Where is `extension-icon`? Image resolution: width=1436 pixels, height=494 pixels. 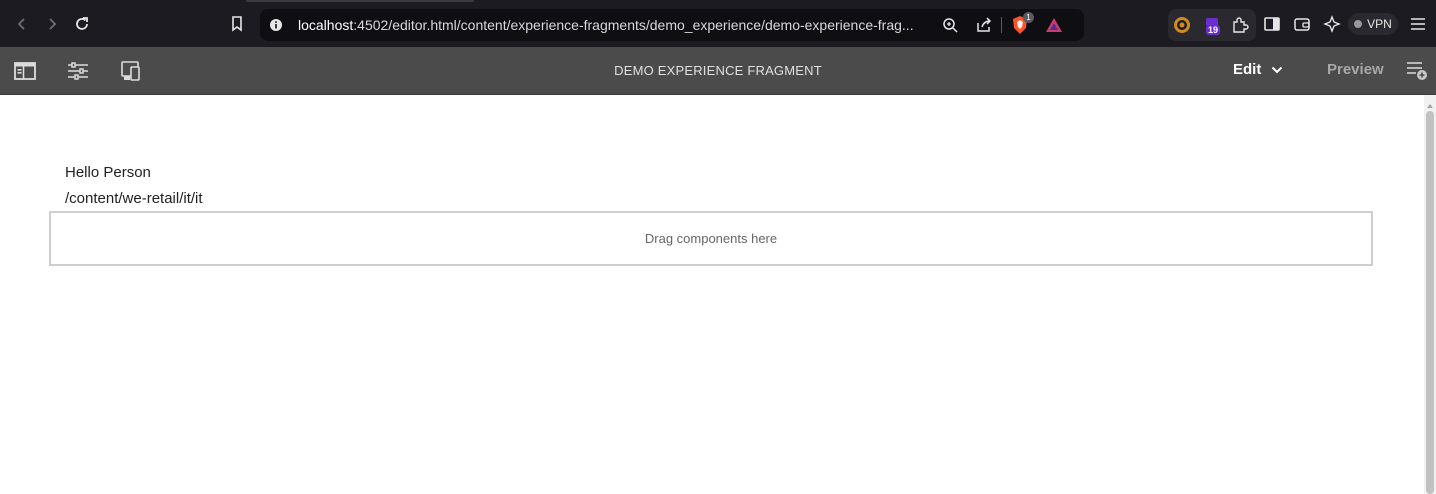
extension-icon is located at coordinates (1182, 25).